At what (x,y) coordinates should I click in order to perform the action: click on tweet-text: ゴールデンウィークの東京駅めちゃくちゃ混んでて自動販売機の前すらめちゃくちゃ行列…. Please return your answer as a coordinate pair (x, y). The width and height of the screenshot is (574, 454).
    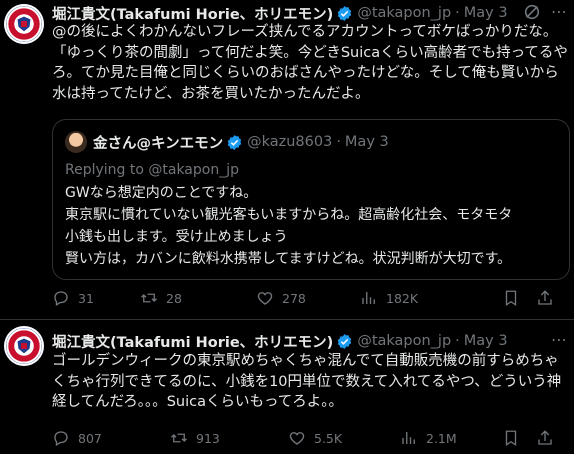
    Looking at the image, I should click on (307, 381).